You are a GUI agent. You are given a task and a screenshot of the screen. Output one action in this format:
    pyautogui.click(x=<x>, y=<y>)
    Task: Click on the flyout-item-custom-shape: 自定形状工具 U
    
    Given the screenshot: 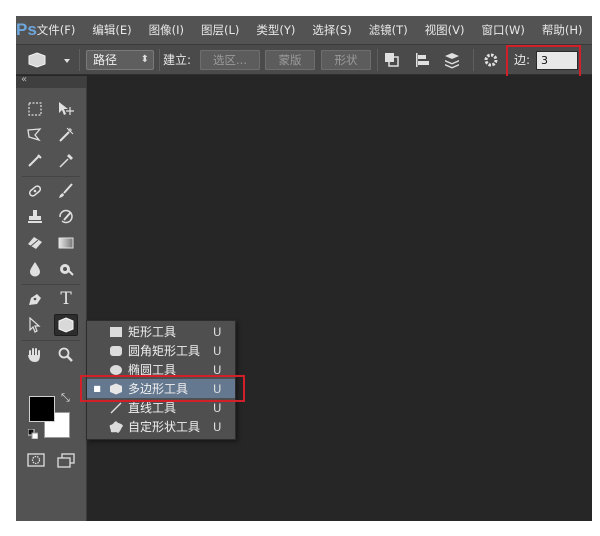 What is the action you would take?
    pyautogui.click(x=161, y=426)
    